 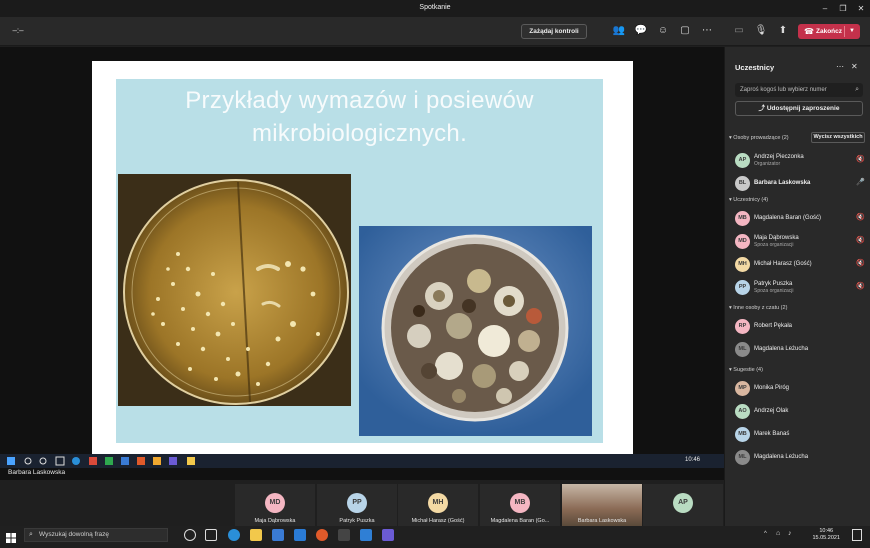 What do you see at coordinates (771, 411) in the screenshot?
I see `participant-name: Andrzej Olak` at bounding box center [771, 411].